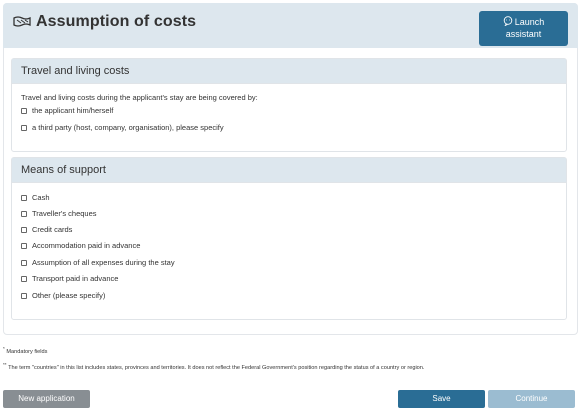 This screenshot has width=583, height=420. What do you see at coordinates (4, 348) in the screenshot?
I see `mandatory-marker: *` at bounding box center [4, 348].